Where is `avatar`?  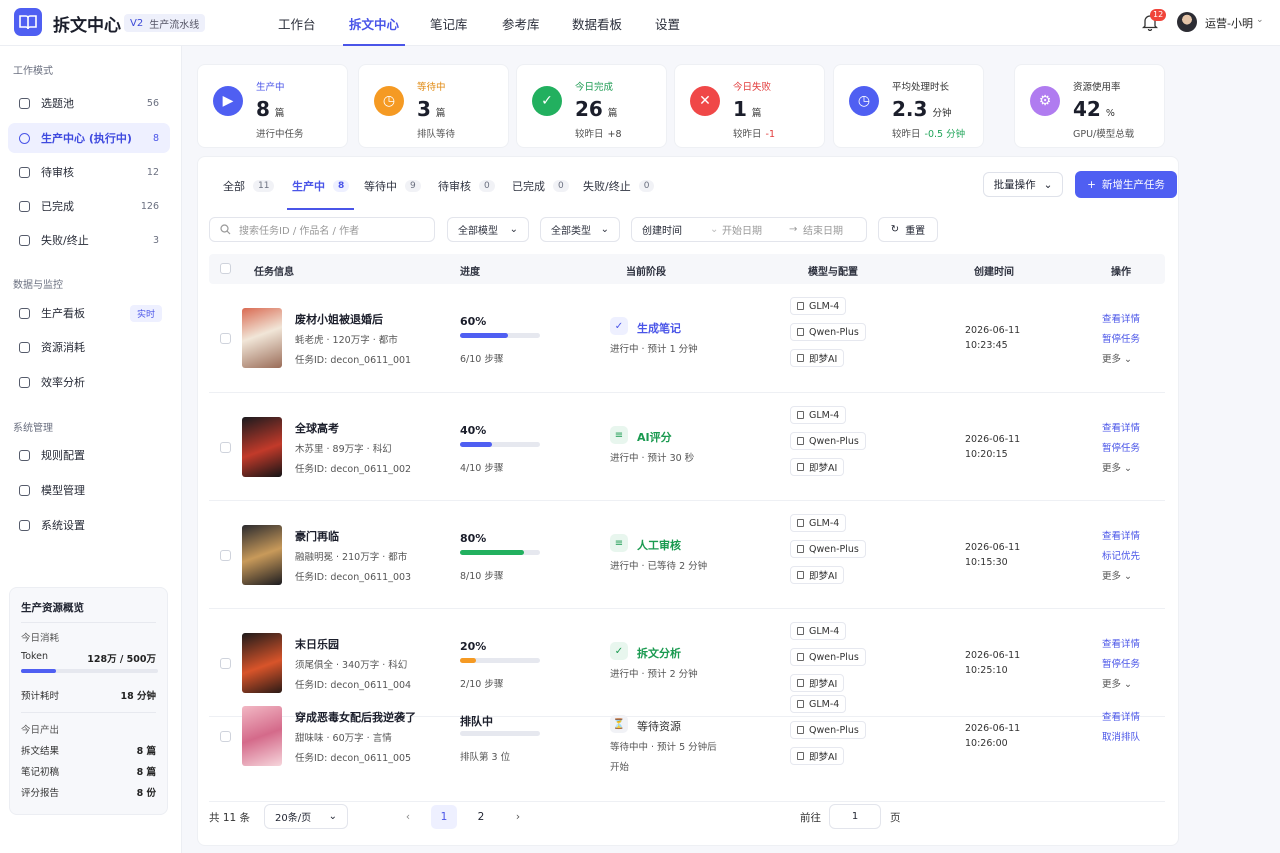
avatar is located at coordinates (1187, 22).